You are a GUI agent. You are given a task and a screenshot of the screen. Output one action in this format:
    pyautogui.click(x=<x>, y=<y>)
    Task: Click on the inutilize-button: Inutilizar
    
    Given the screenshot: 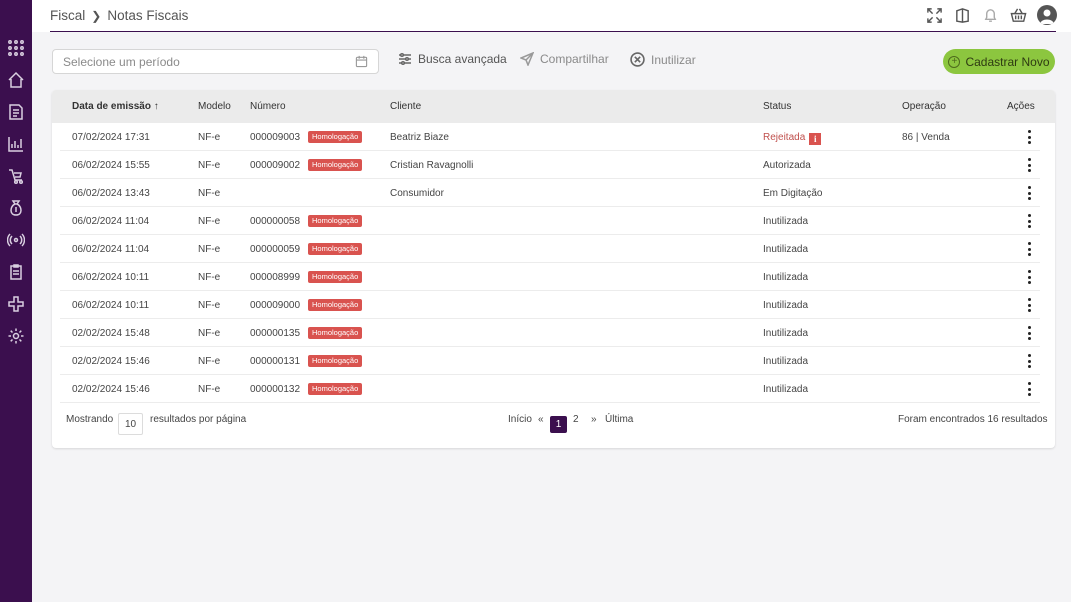 What is the action you would take?
    pyautogui.click(x=663, y=59)
    